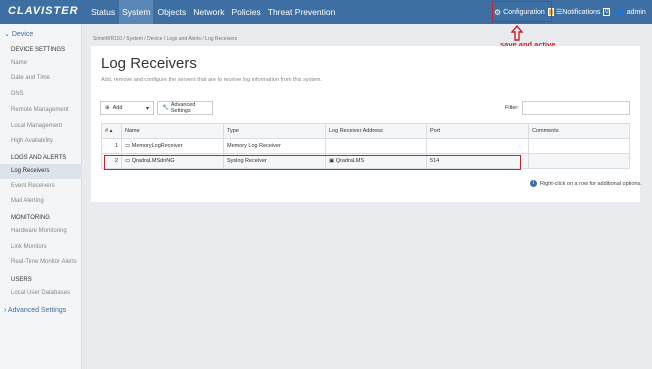 This screenshot has width=652, height=369. What do you see at coordinates (620, 12) in the screenshot?
I see `user-icon: 👤` at bounding box center [620, 12].